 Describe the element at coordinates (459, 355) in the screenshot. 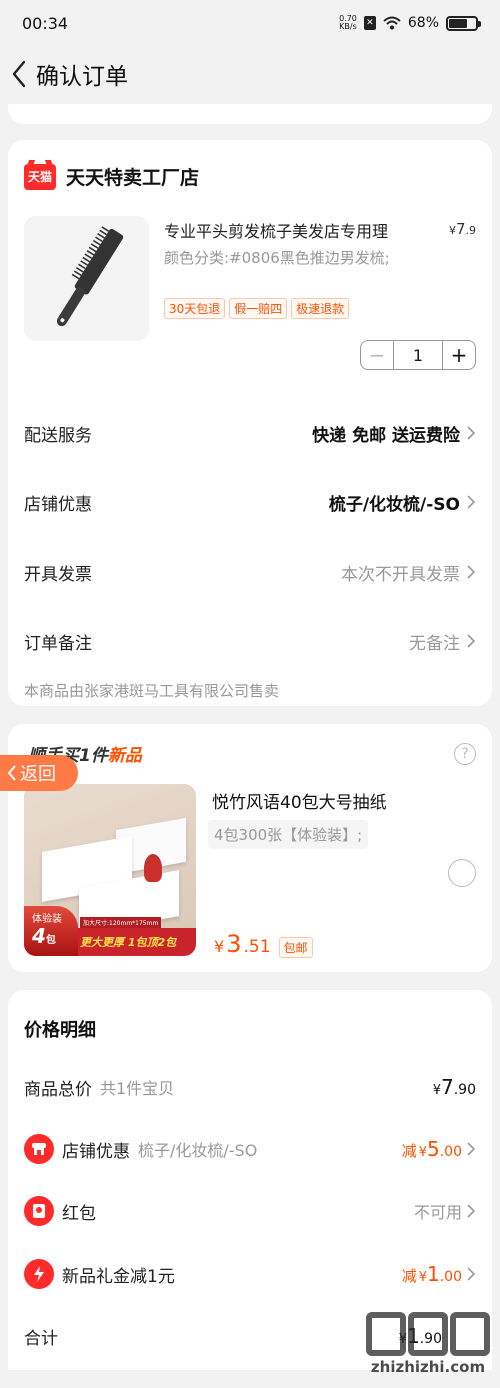

I see `increase-quantity-button: +` at that location.